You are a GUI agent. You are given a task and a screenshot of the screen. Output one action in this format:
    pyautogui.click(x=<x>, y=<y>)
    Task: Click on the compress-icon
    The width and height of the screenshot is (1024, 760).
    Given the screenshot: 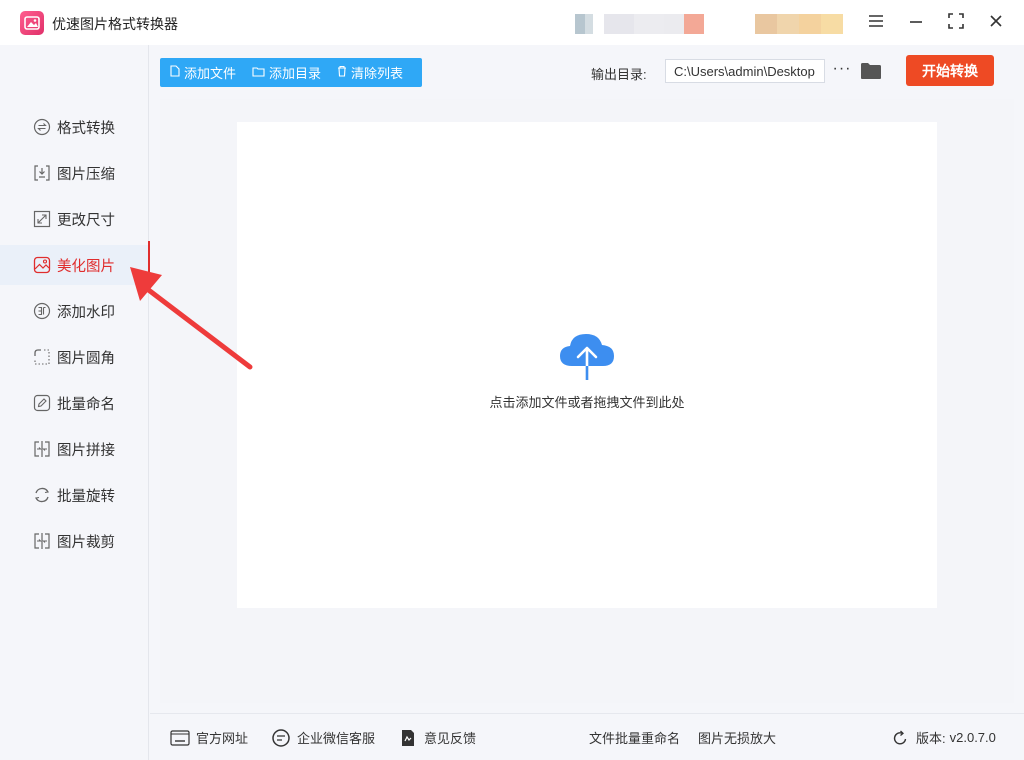 What is the action you would take?
    pyautogui.click(x=42, y=173)
    